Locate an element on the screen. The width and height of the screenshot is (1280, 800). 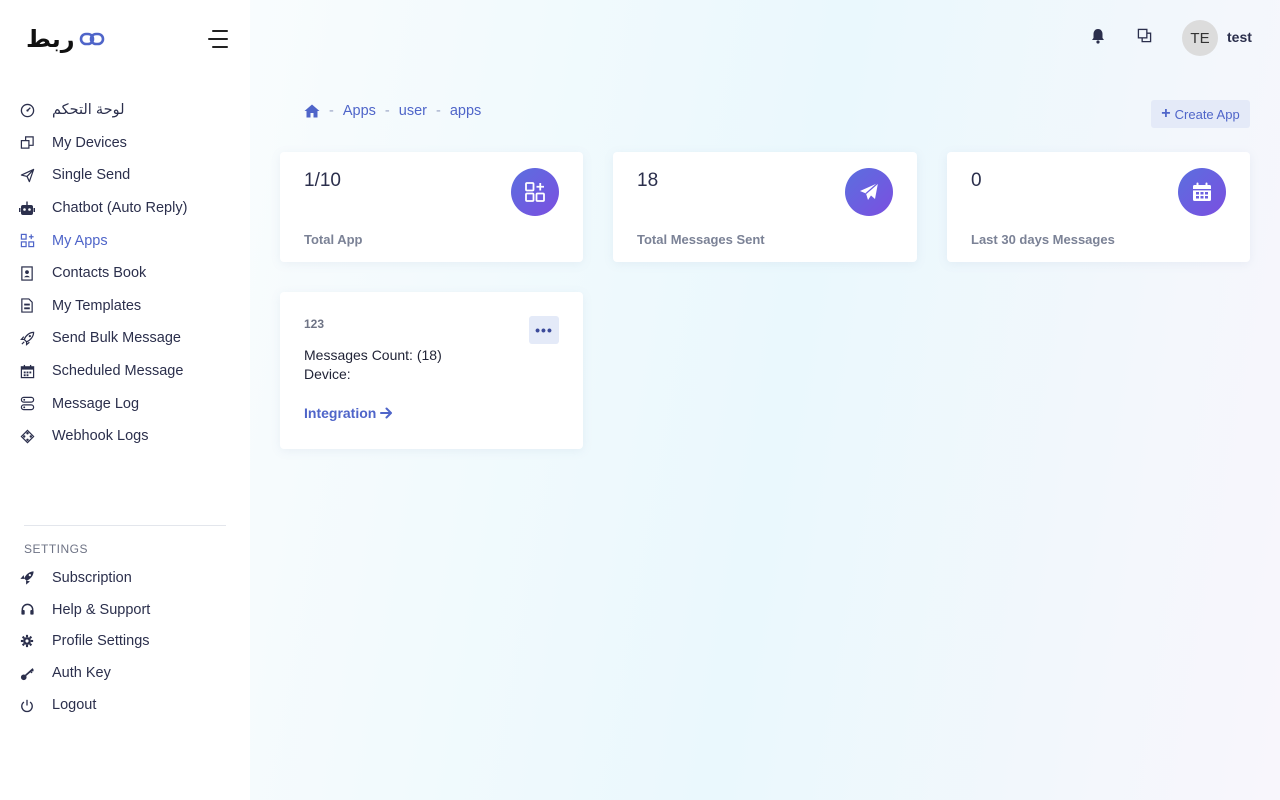
sidebar-item-label: Message Log is located at coordinates (96, 403).